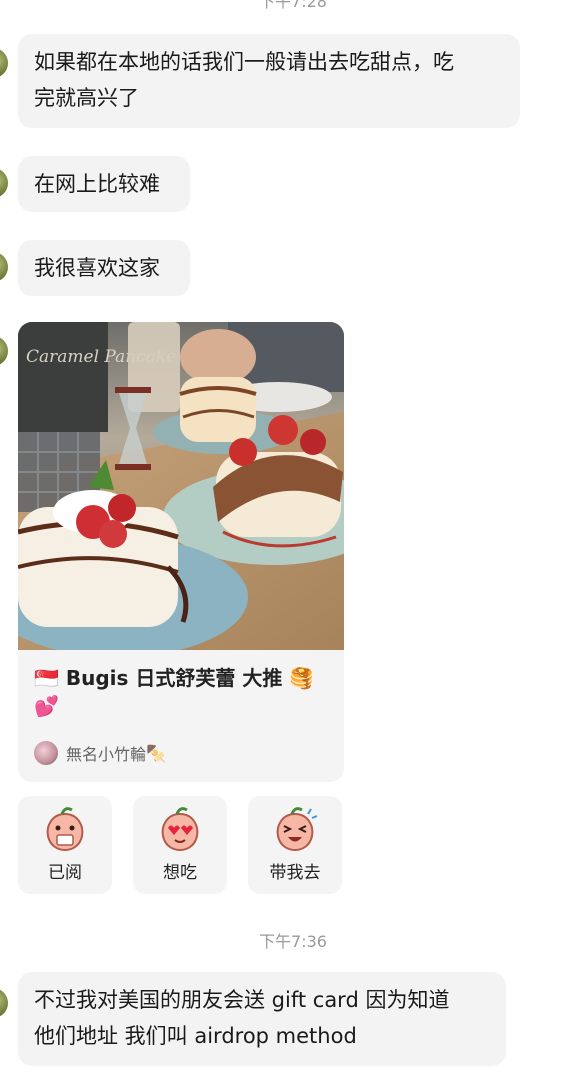 The height and width of the screenshot is (1080, 586). What do you see at coordinates (184, 692) in the screenshot?
I see `post-title: 🇸🇬 Bugis 日式舒芙蕾 大推 🥞 💕` at bounding box center [184, 692].